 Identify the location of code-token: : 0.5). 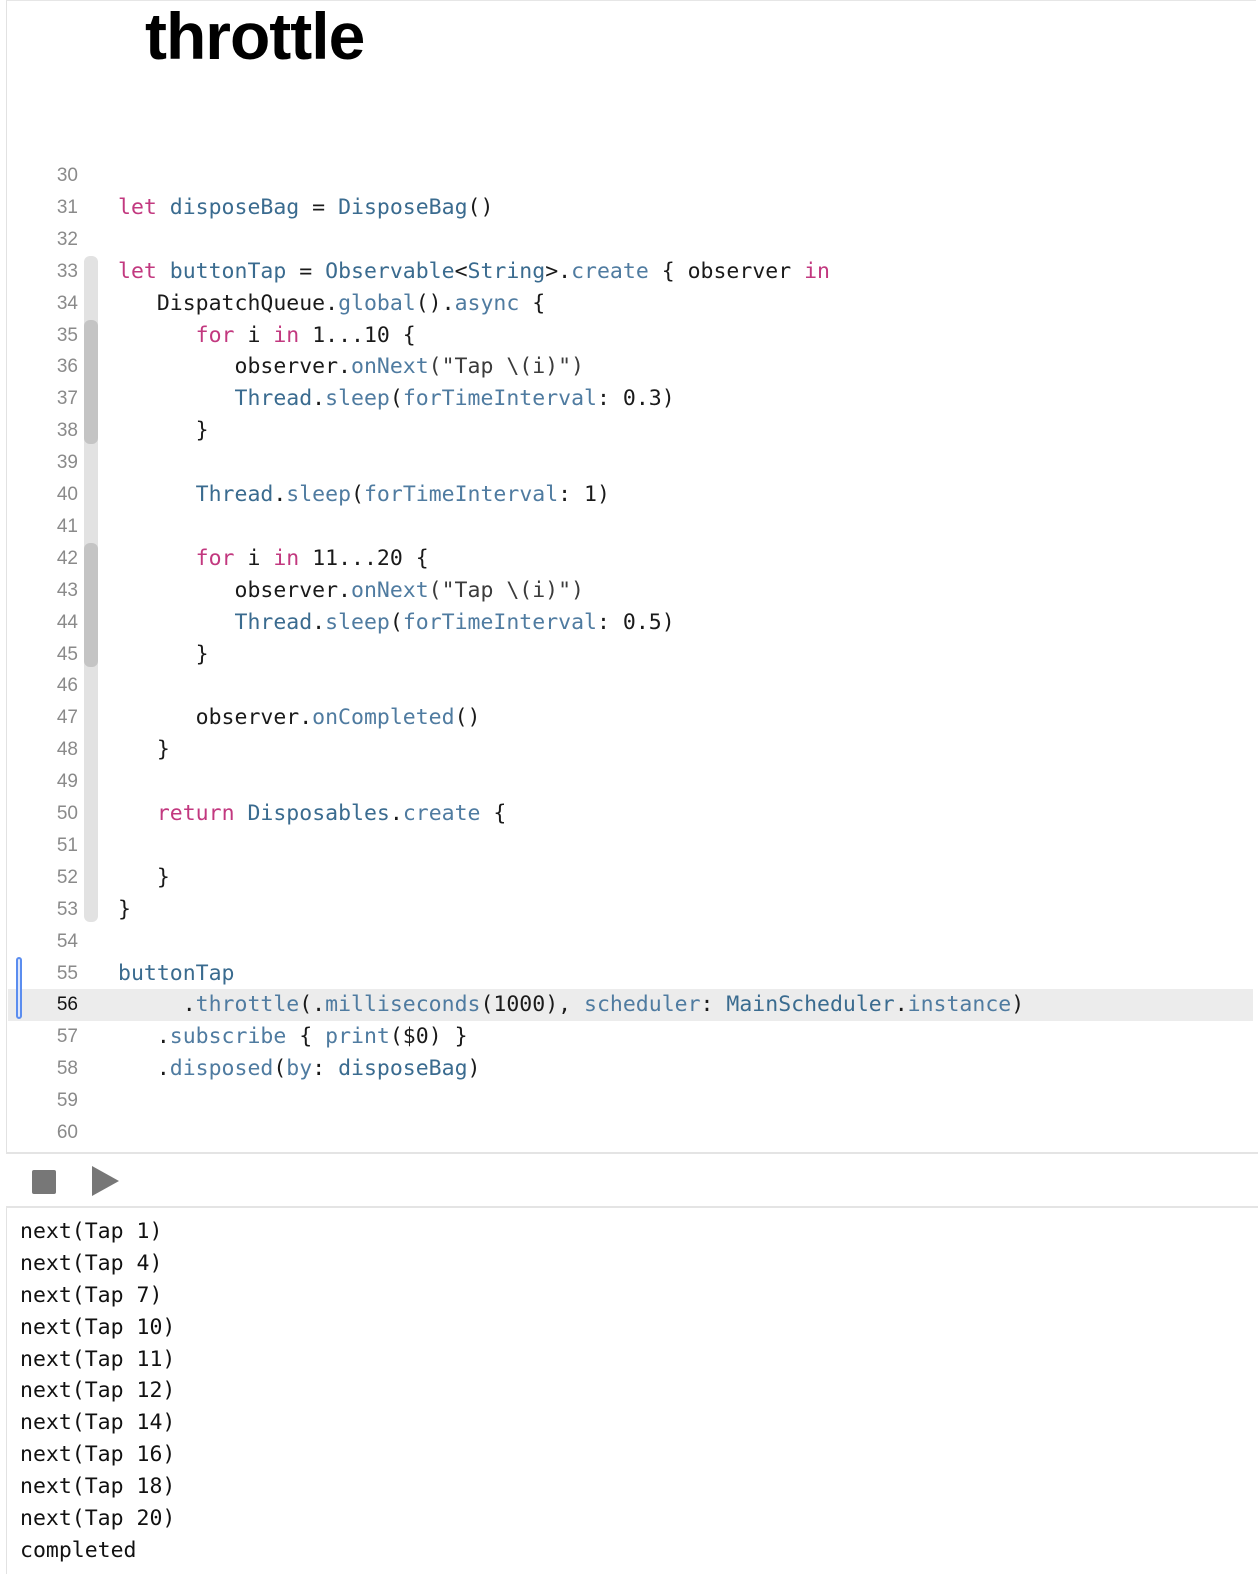
(635, 622).